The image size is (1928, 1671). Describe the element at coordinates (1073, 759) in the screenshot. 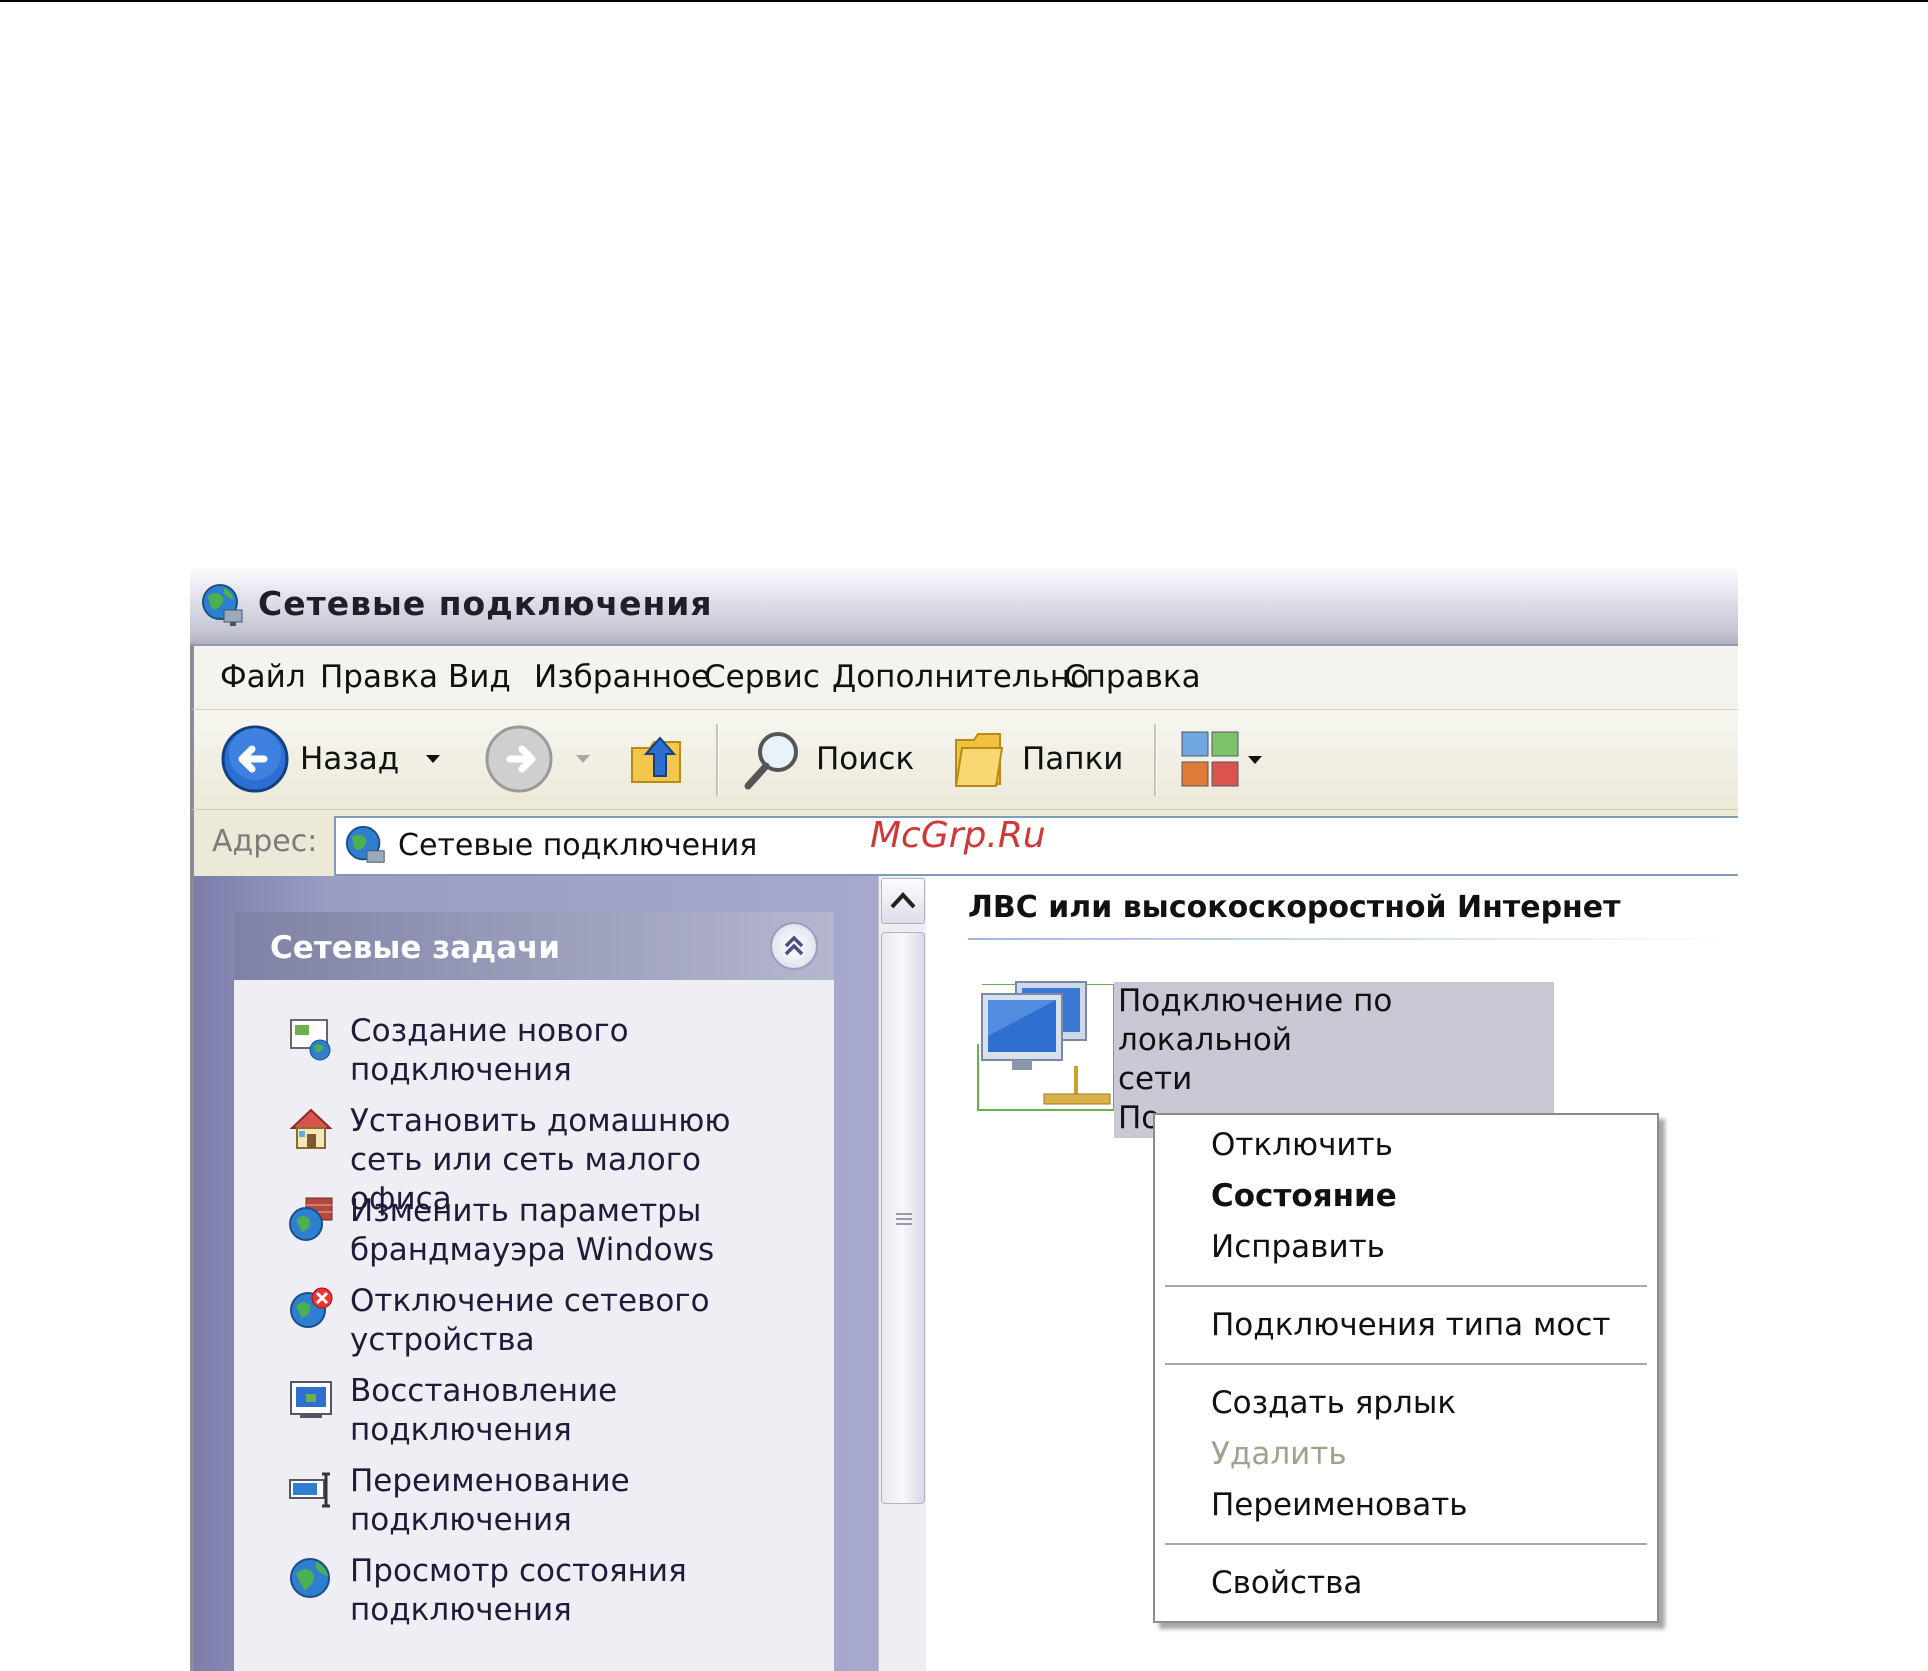

I see `folders-label: Папки` at that location.